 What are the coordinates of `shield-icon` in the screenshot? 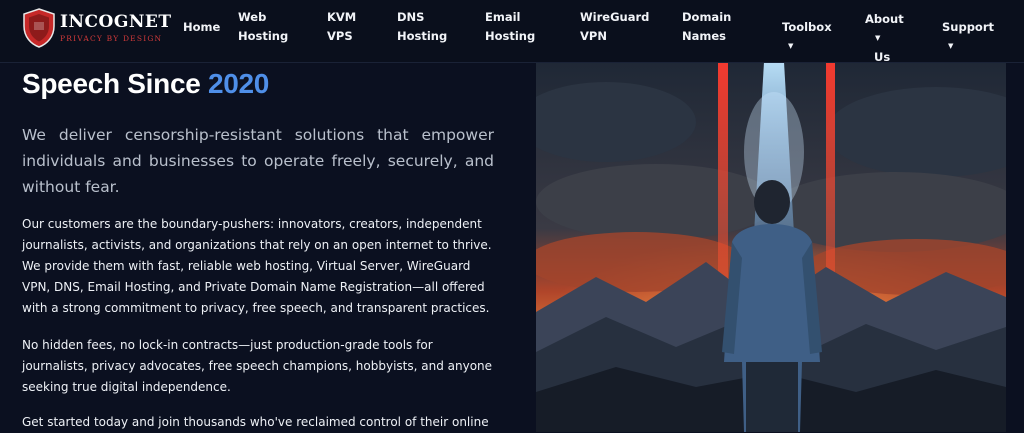 It's located at (39, 28).